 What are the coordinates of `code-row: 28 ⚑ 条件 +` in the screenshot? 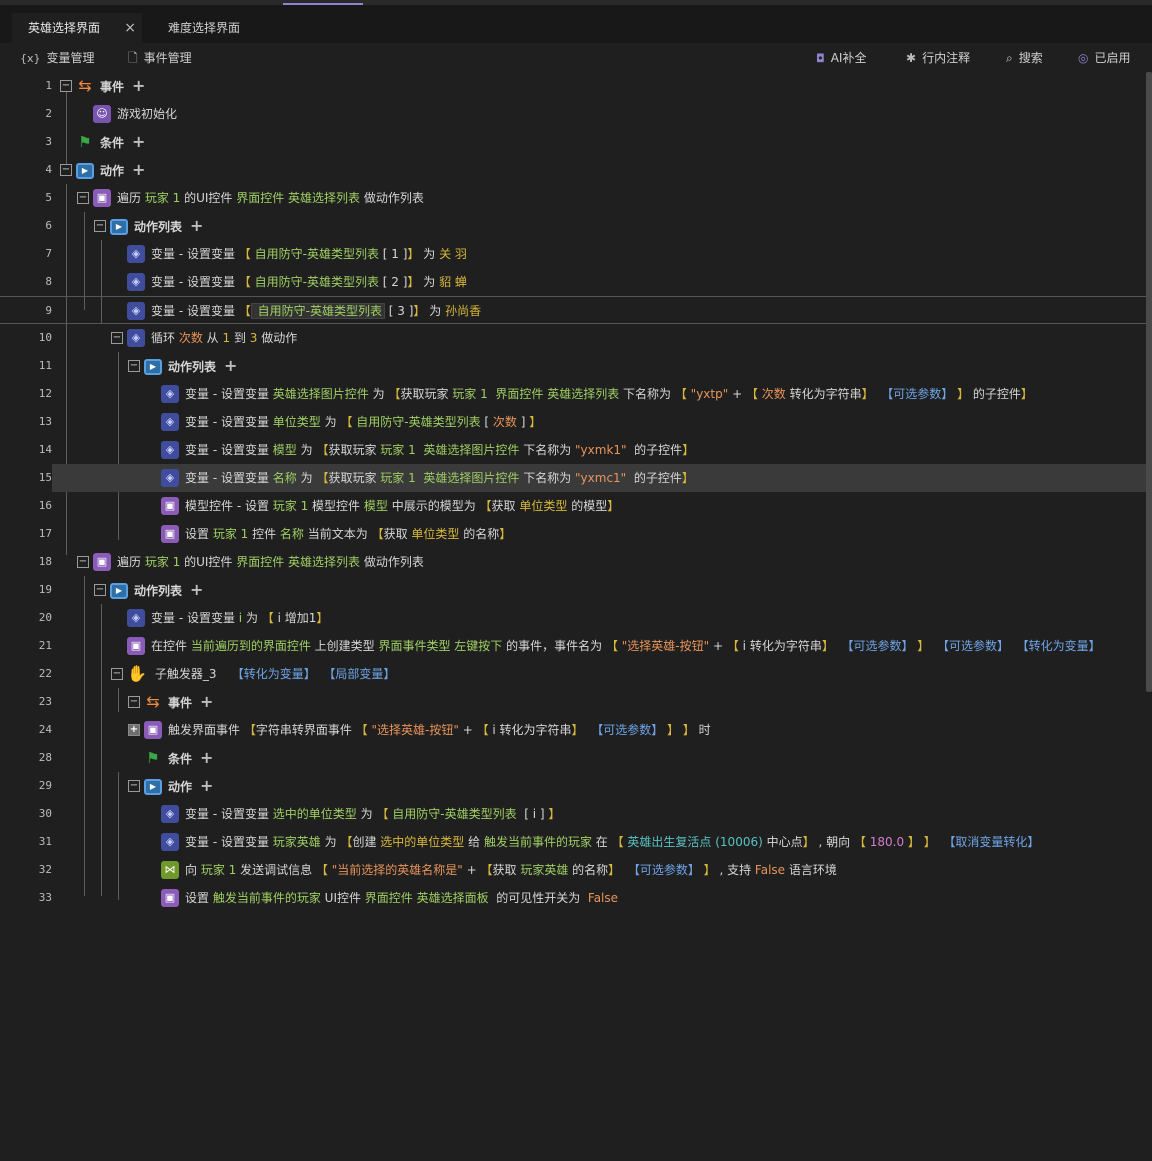 It's located at (573, 758).